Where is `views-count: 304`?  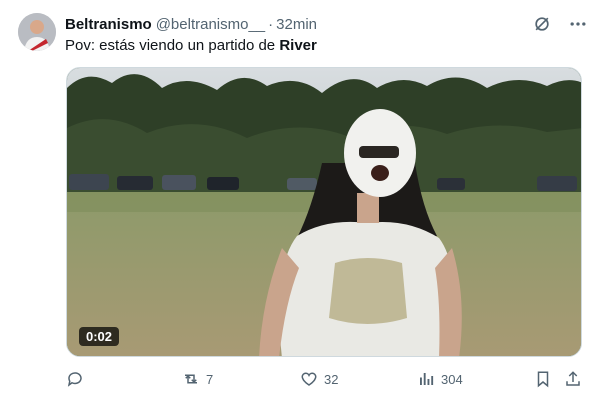
views-count: 304 is located at coordinates (452, 379).